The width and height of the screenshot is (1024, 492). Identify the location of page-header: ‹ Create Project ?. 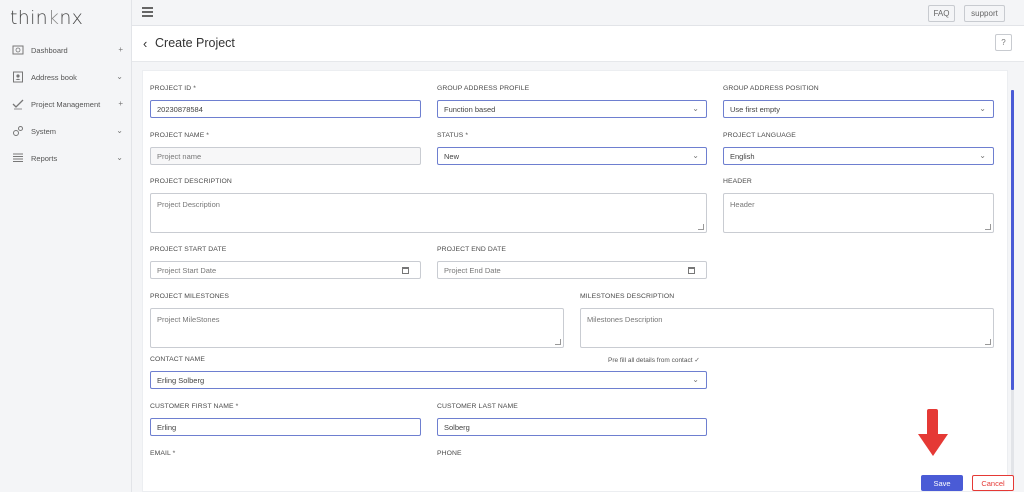
(578, 44).